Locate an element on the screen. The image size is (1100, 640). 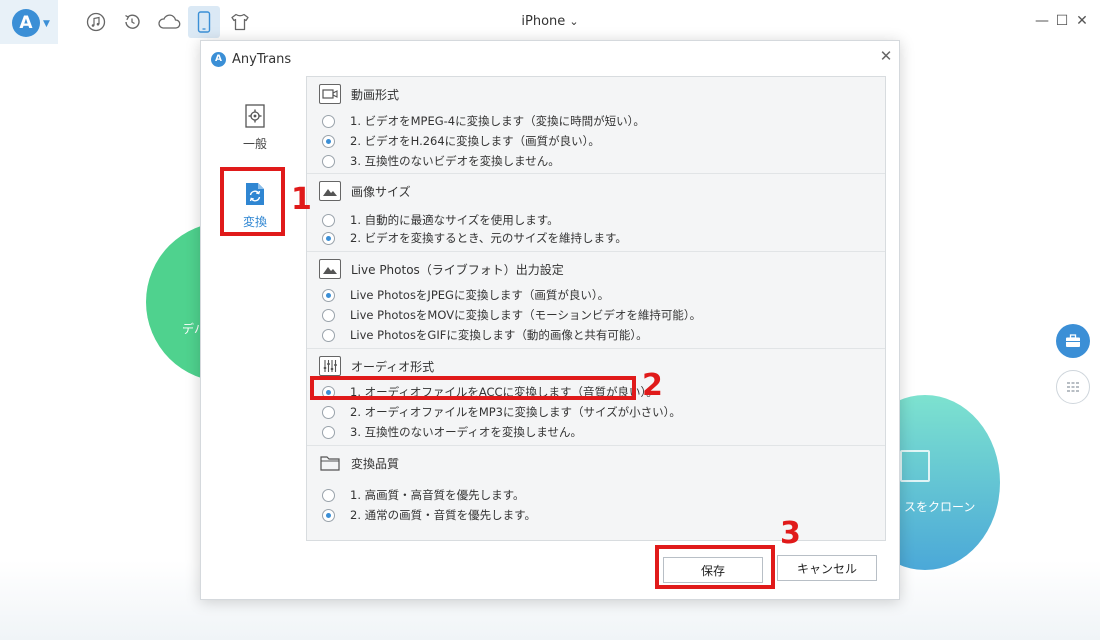
option-label: Live PhotosをJPEGに変換します（画質が良い）。 is located at coordinates (480, 295).